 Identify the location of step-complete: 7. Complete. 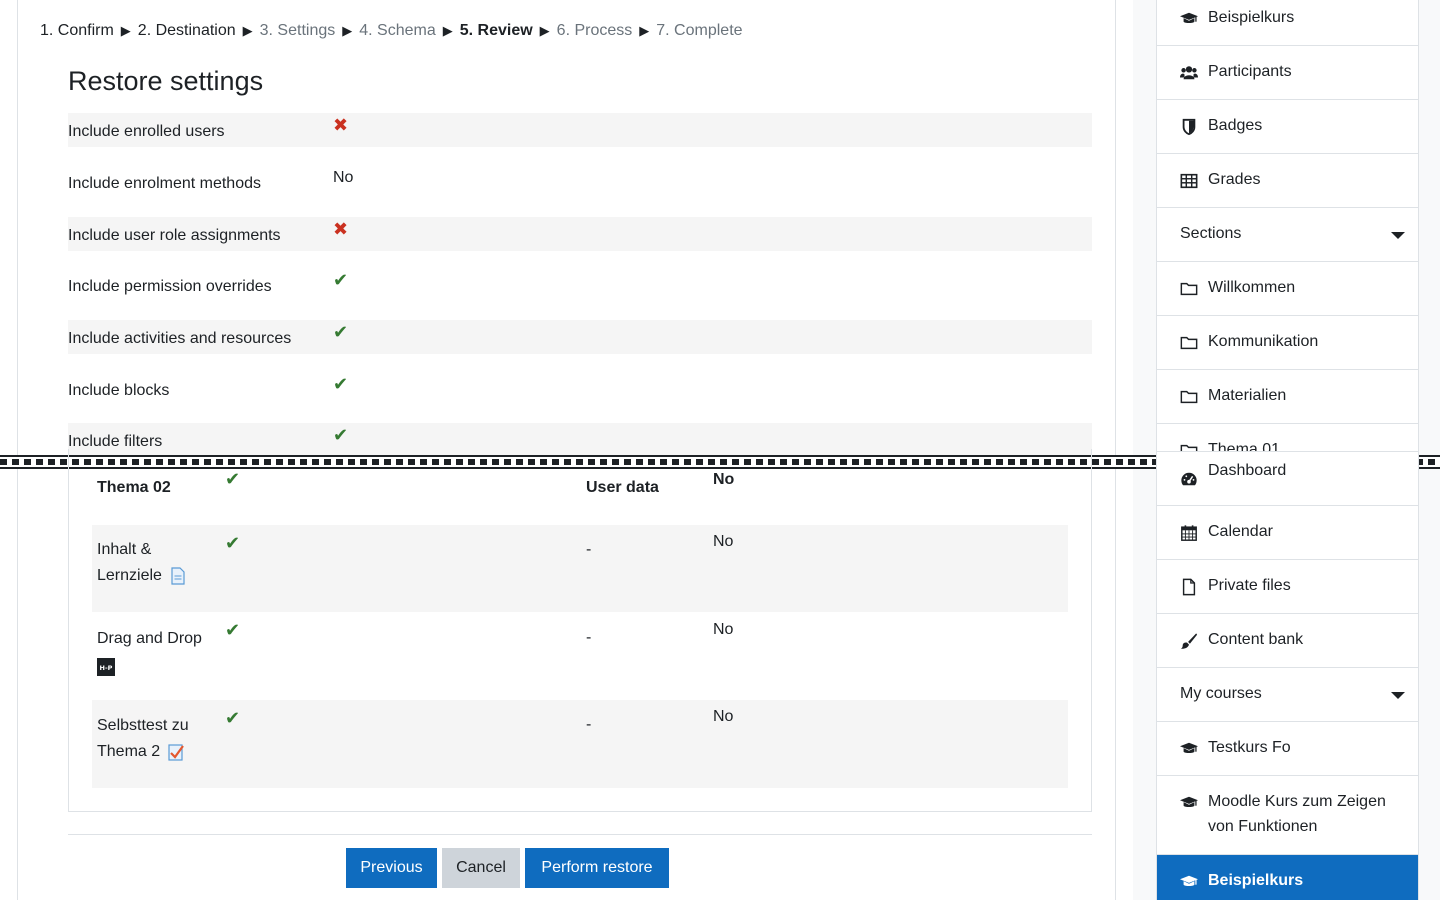
(699, 30).